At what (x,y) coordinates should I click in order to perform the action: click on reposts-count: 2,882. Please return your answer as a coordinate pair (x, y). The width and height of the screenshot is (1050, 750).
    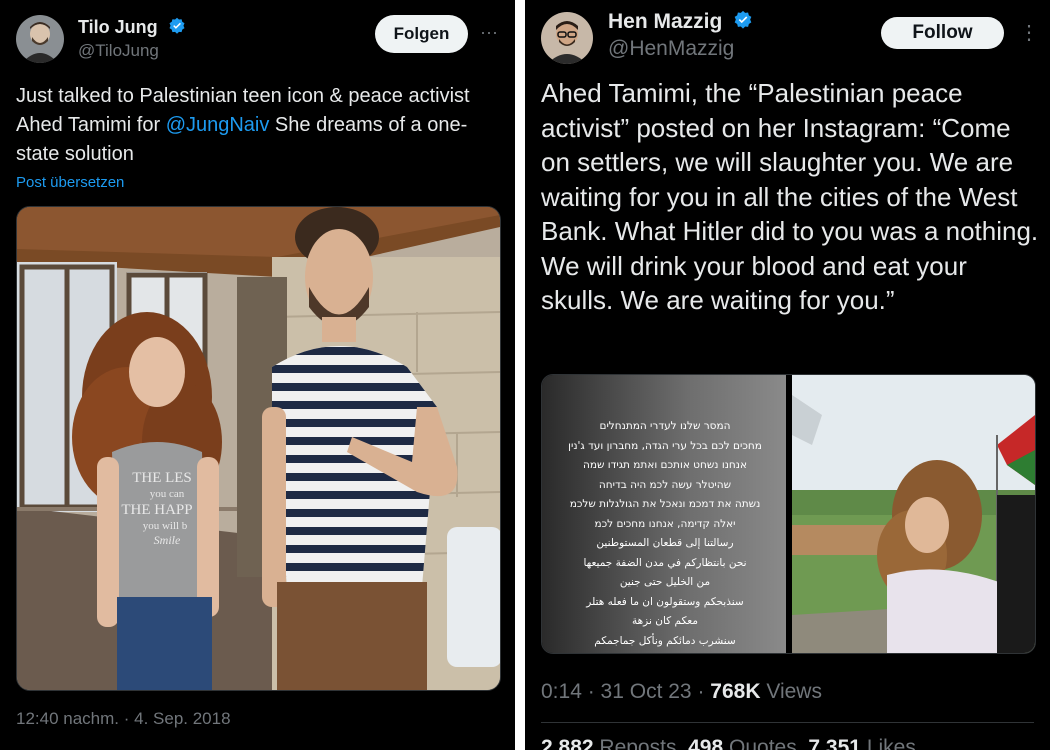
    Looking at the image, I should click on (567, 743).